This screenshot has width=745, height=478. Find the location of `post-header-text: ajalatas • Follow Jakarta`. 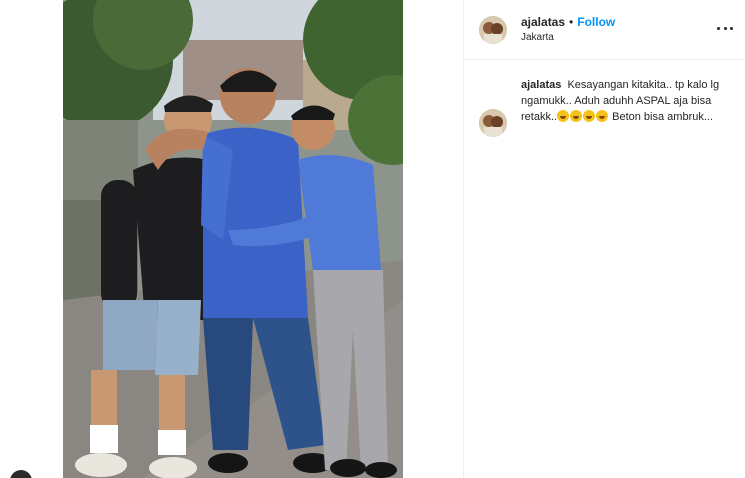

post-header-text: ajalatas • Follow Jakarta is located at coordinates (568, 29).